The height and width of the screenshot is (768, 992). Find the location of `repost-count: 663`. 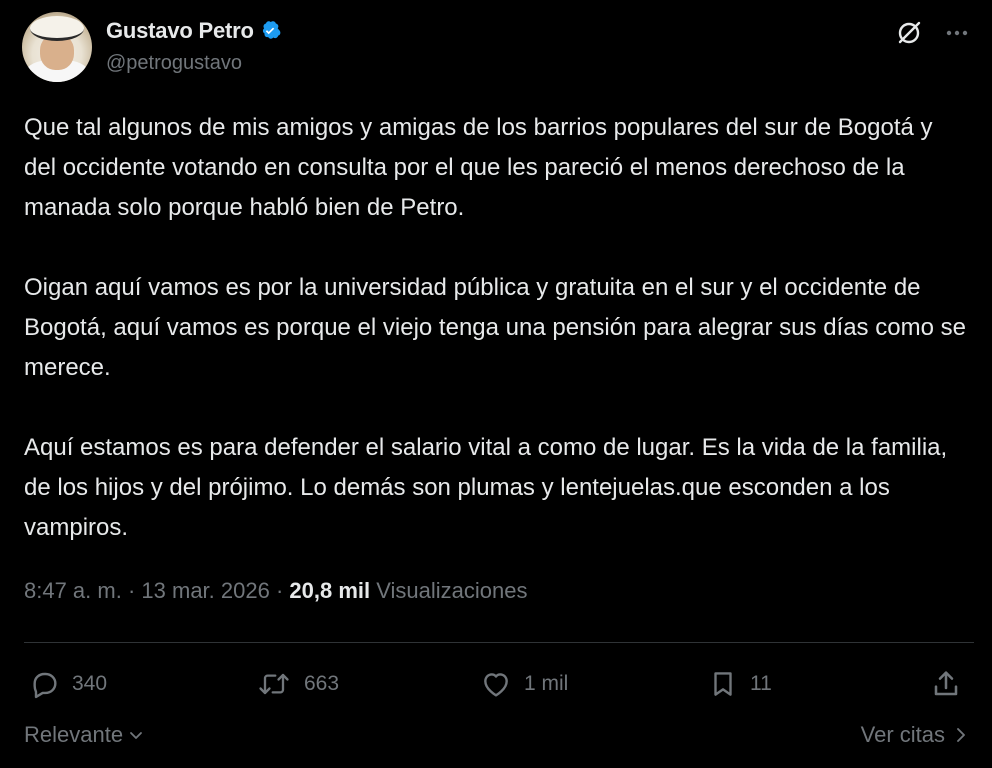

repost-count: 663 is located at coordinates (322, 683).